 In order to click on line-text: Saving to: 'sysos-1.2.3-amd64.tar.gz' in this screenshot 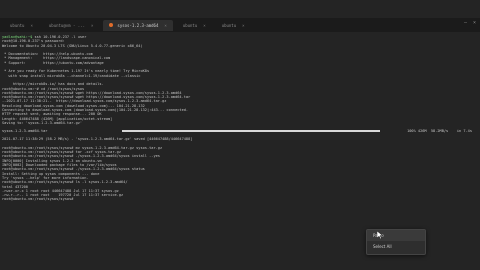, I will do `click(42, 122)`.